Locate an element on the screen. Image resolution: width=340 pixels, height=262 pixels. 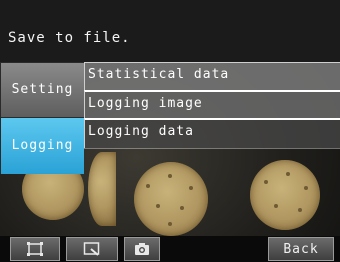
zoom-window-icon is located at coordinates (92, 249).